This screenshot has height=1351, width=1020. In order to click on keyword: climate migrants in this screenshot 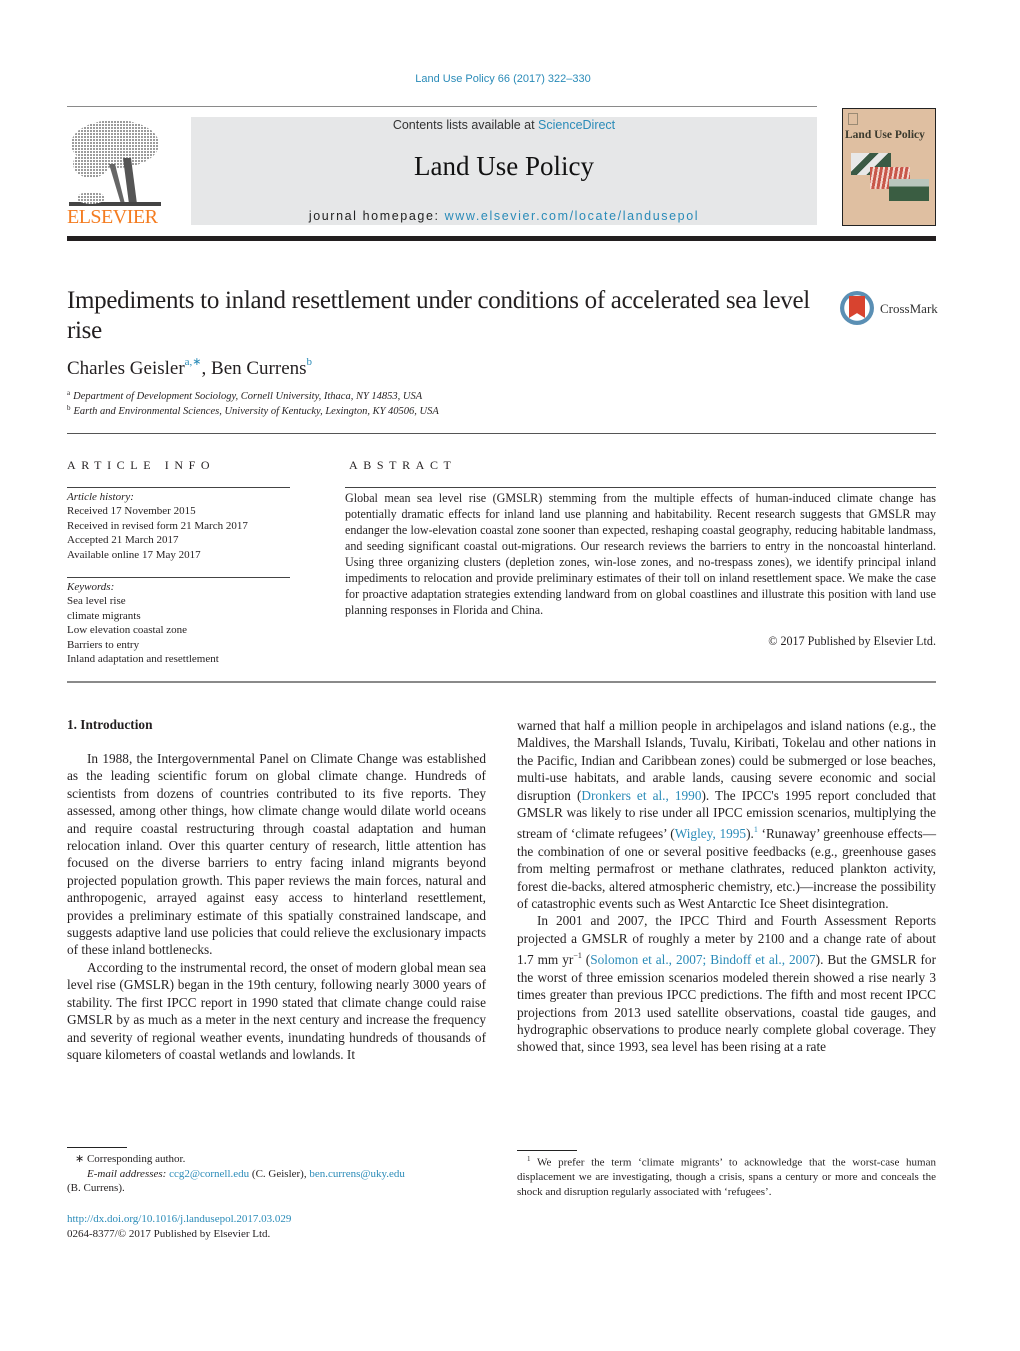, I will do `click(104, 615)`.